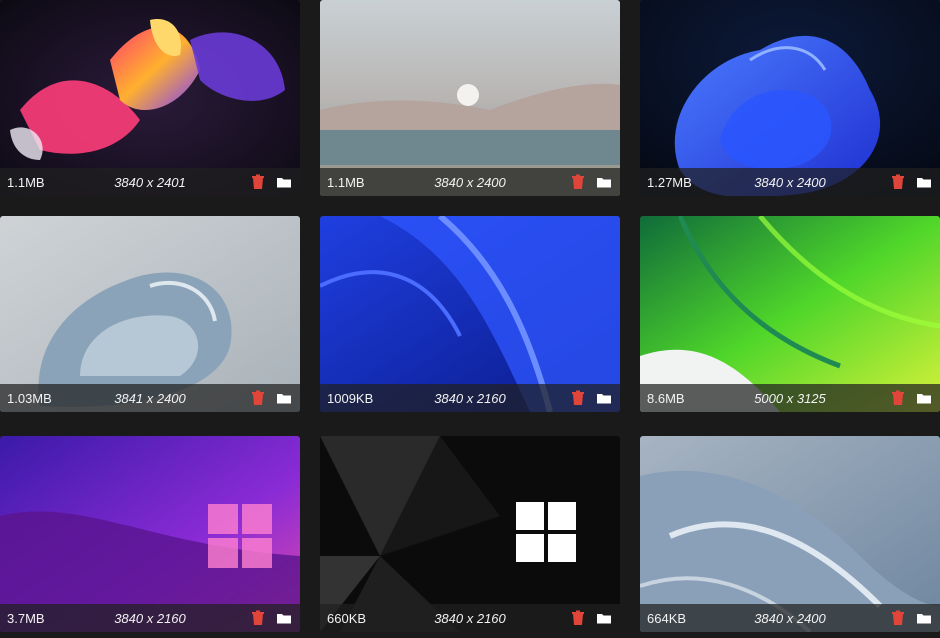 The width and height of the screenshot is (940, 638). I want to click on wallpaper-card: 1009KB 3840 x 2160, so click(470, 314).